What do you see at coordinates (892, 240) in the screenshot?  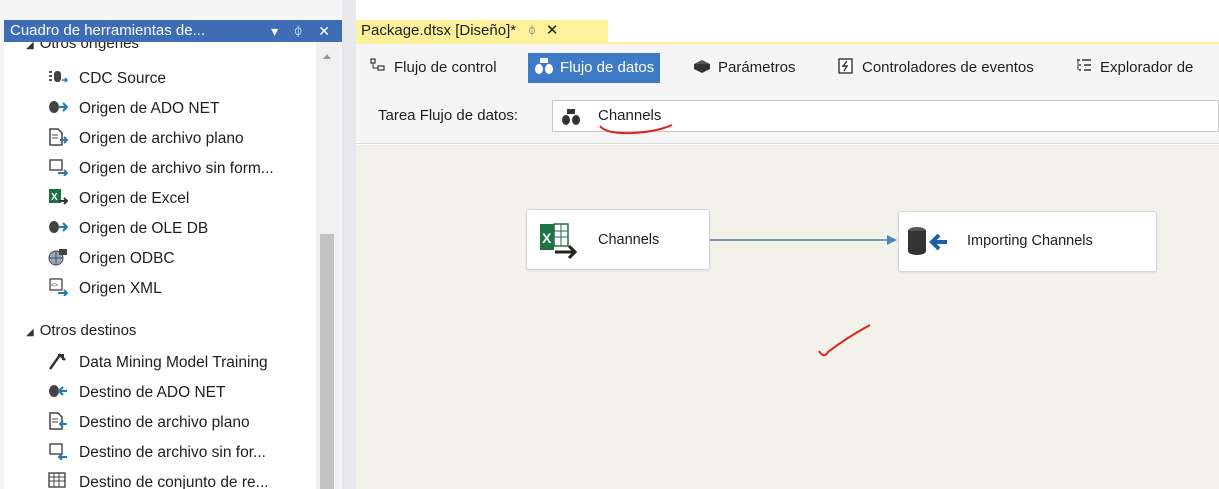 I see `data-path-arrowhead-icon` at bounding box center [892, 240].